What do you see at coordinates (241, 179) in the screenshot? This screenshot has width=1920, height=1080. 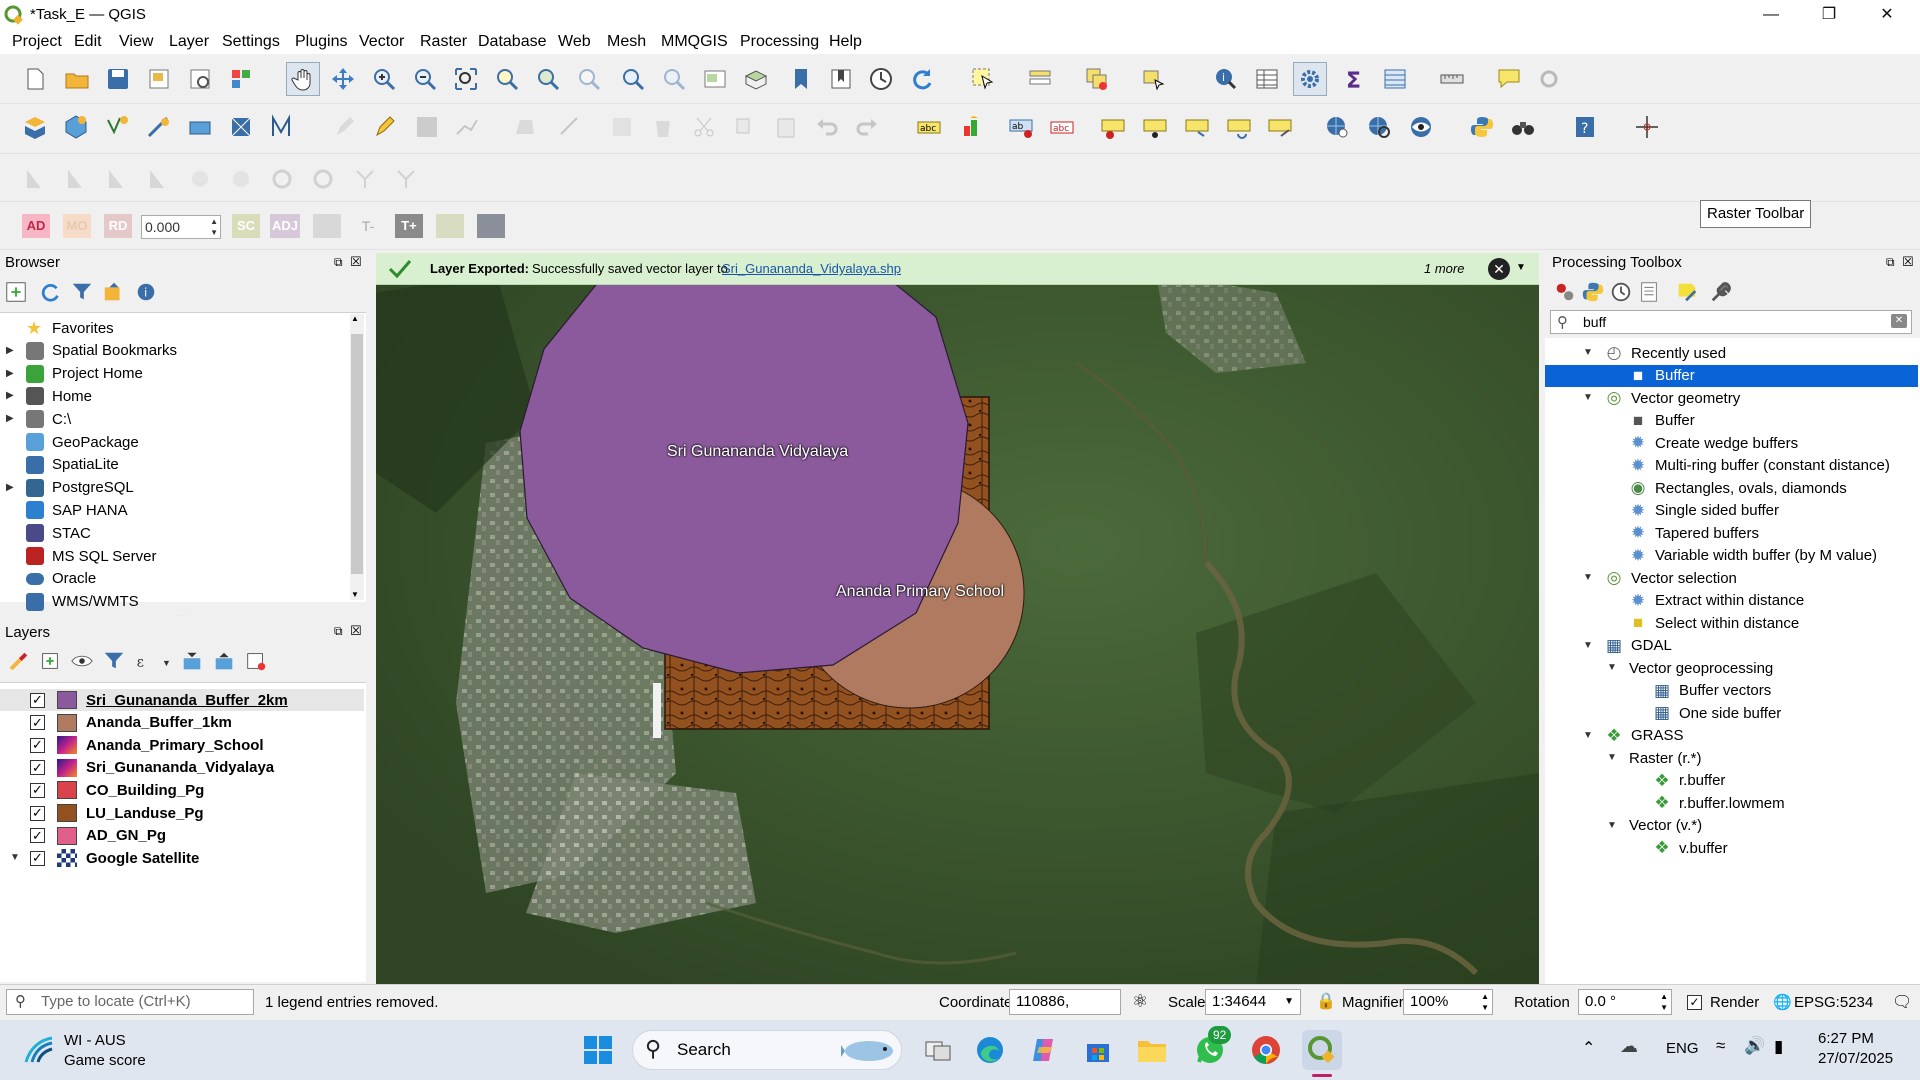 I see `delete-ring-icon` at bounding box center [241, 179].